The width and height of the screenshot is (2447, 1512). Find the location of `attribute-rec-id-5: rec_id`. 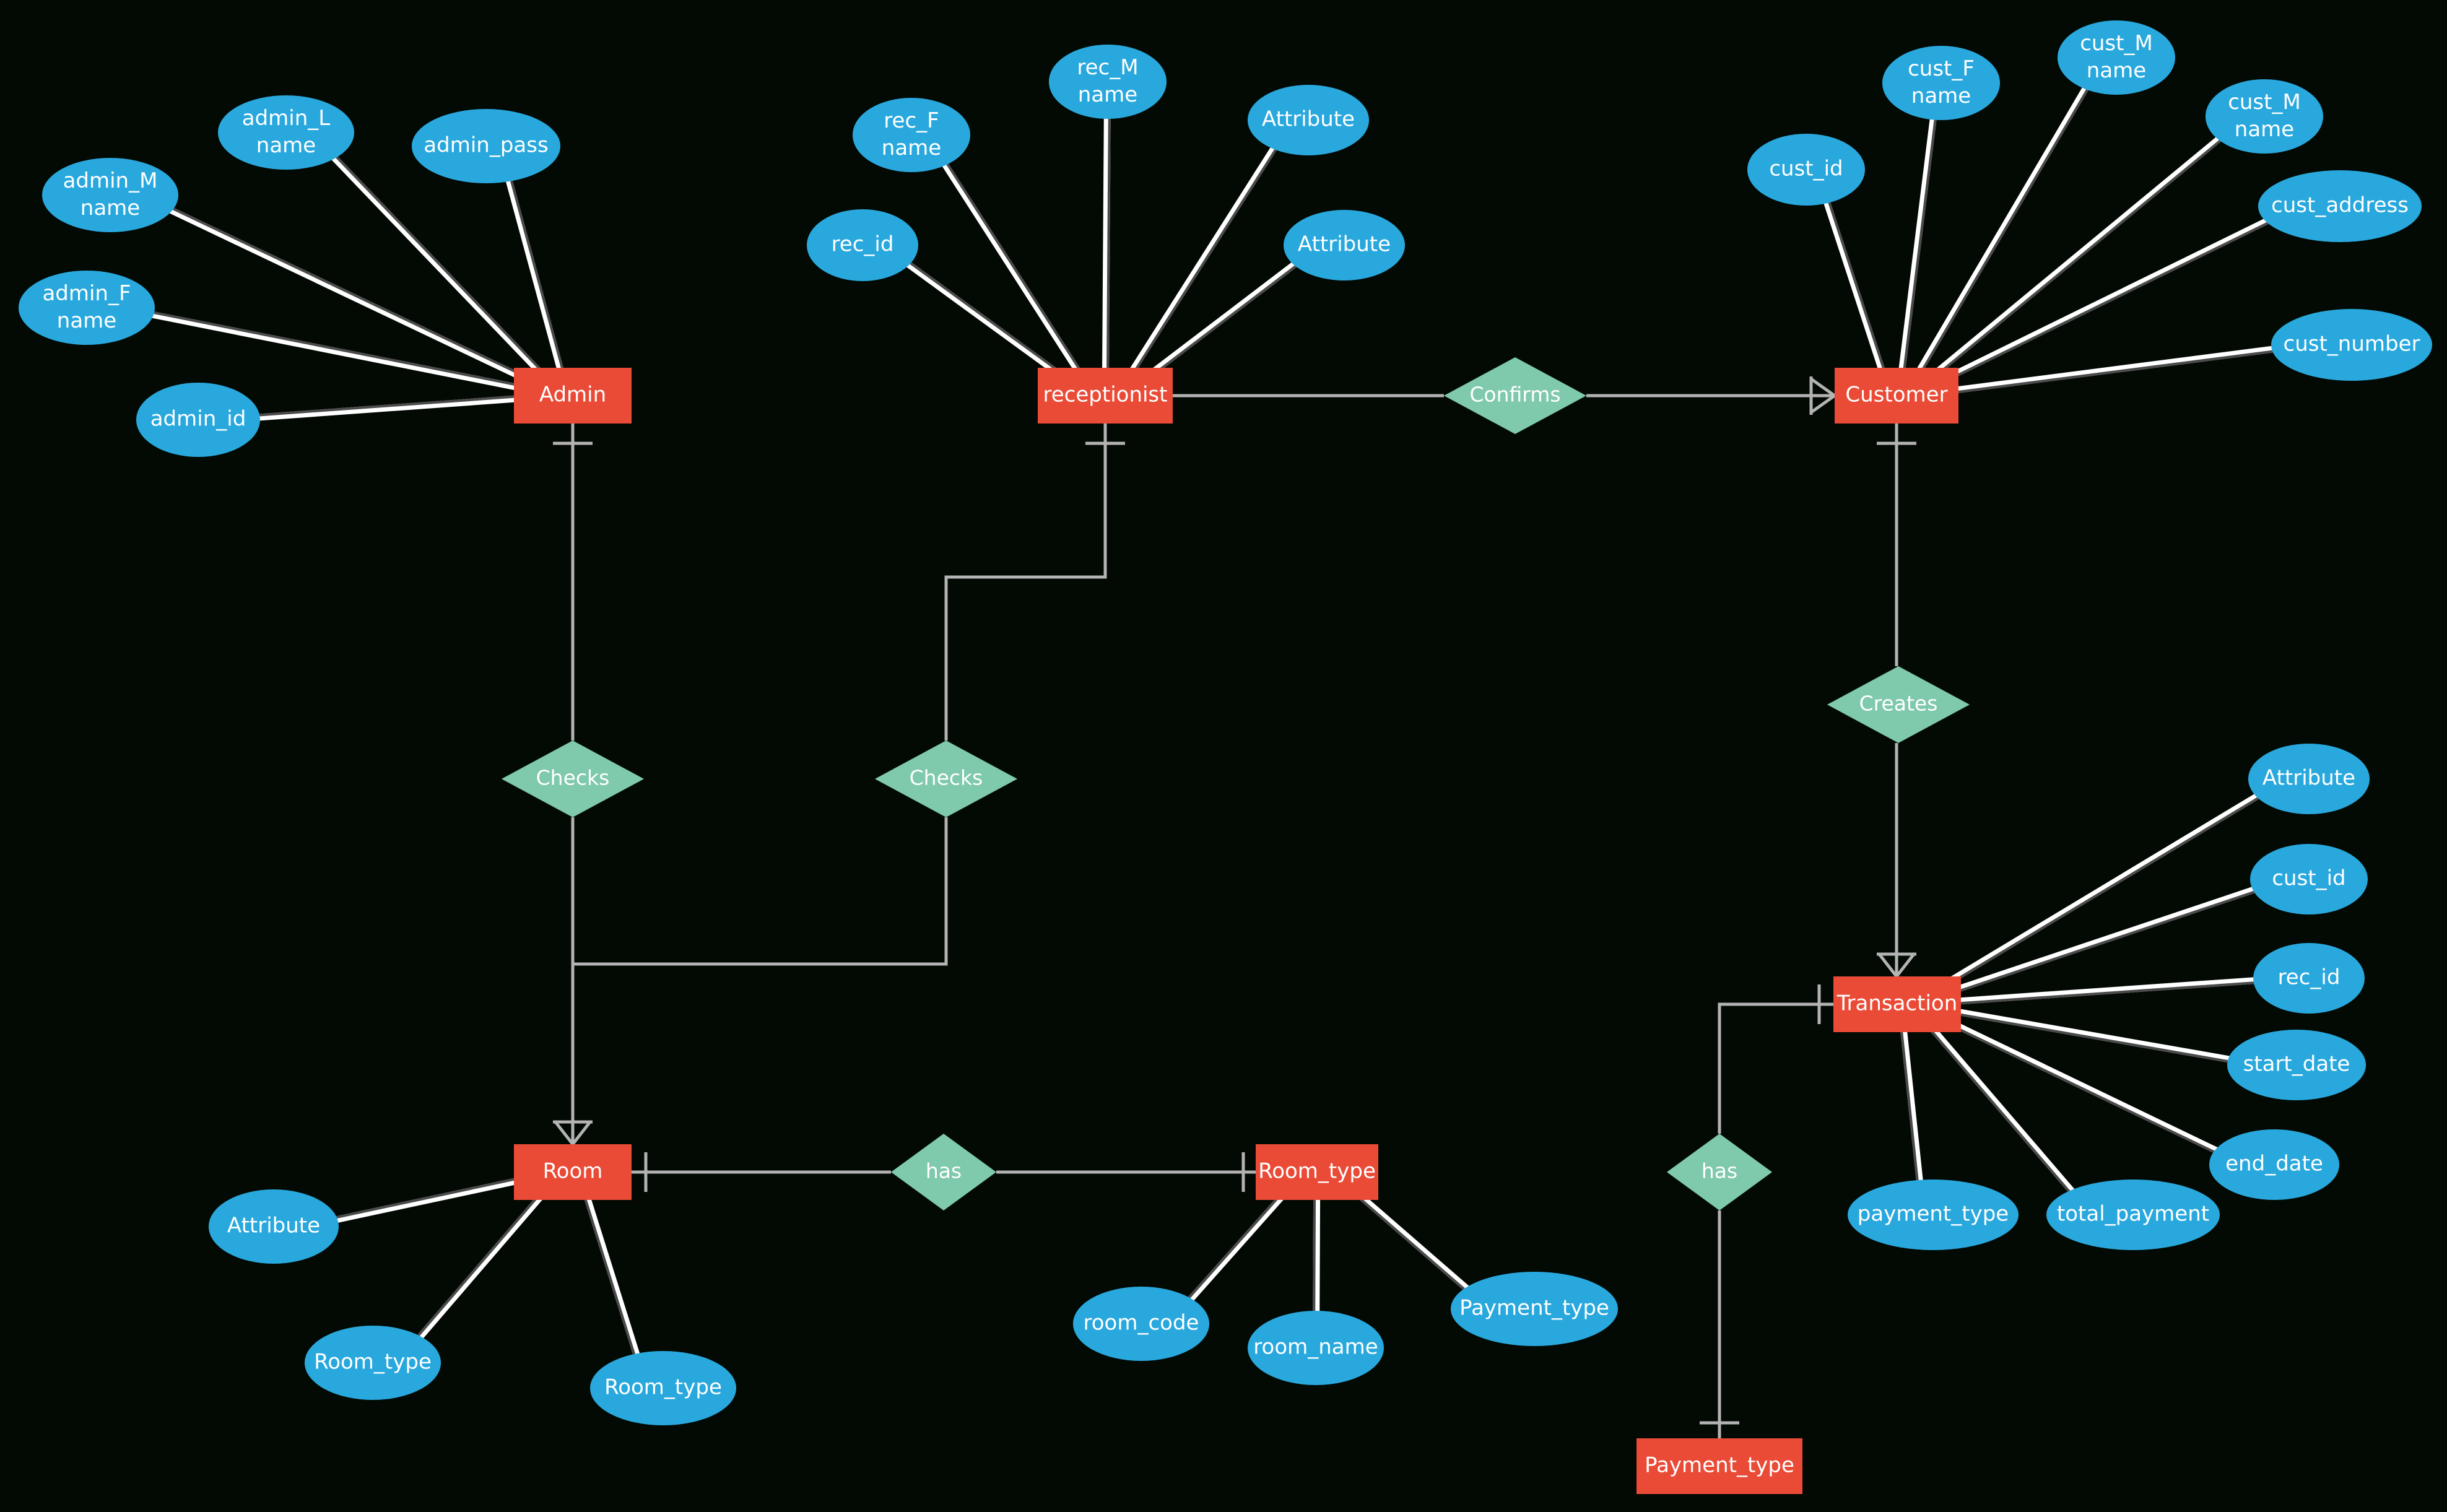

attribute-rec-id-5: rec_id is located at coordinates (862, 245).